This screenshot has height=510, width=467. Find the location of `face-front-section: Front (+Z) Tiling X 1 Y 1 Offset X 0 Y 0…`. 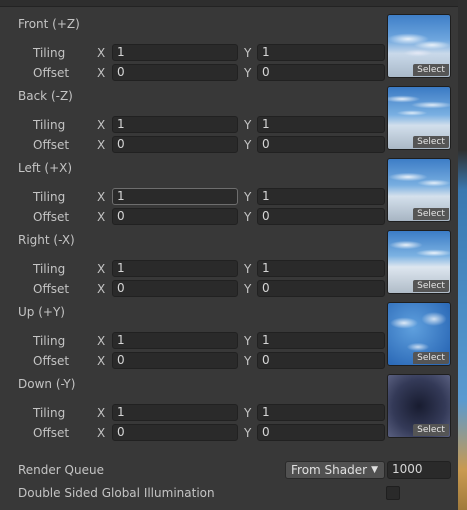

face-front-section: Front (+Z) Tiling X 1 Y 1 Offset X 0 Y 0… is located at coordinates (229, 51).